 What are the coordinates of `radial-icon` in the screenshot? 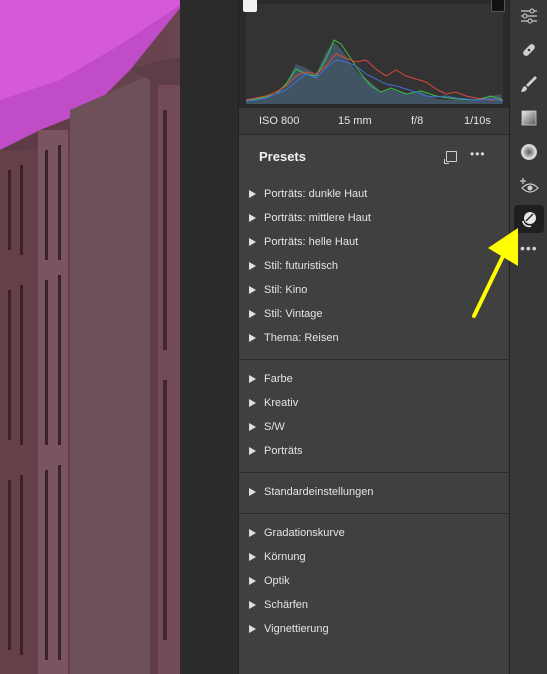 It's located at (529, 152).